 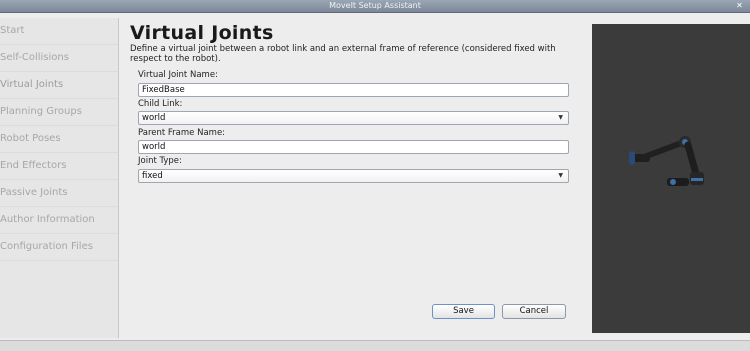 I want to click on sidebar-item-label: Start, so click(x=12, y=30).